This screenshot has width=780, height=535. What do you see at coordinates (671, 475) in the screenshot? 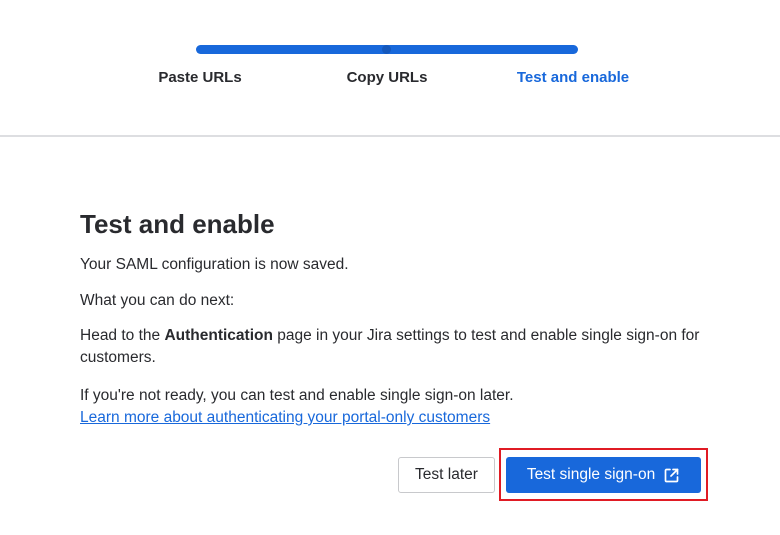
I see `external-link-icon` at bounding box center [671, 475].